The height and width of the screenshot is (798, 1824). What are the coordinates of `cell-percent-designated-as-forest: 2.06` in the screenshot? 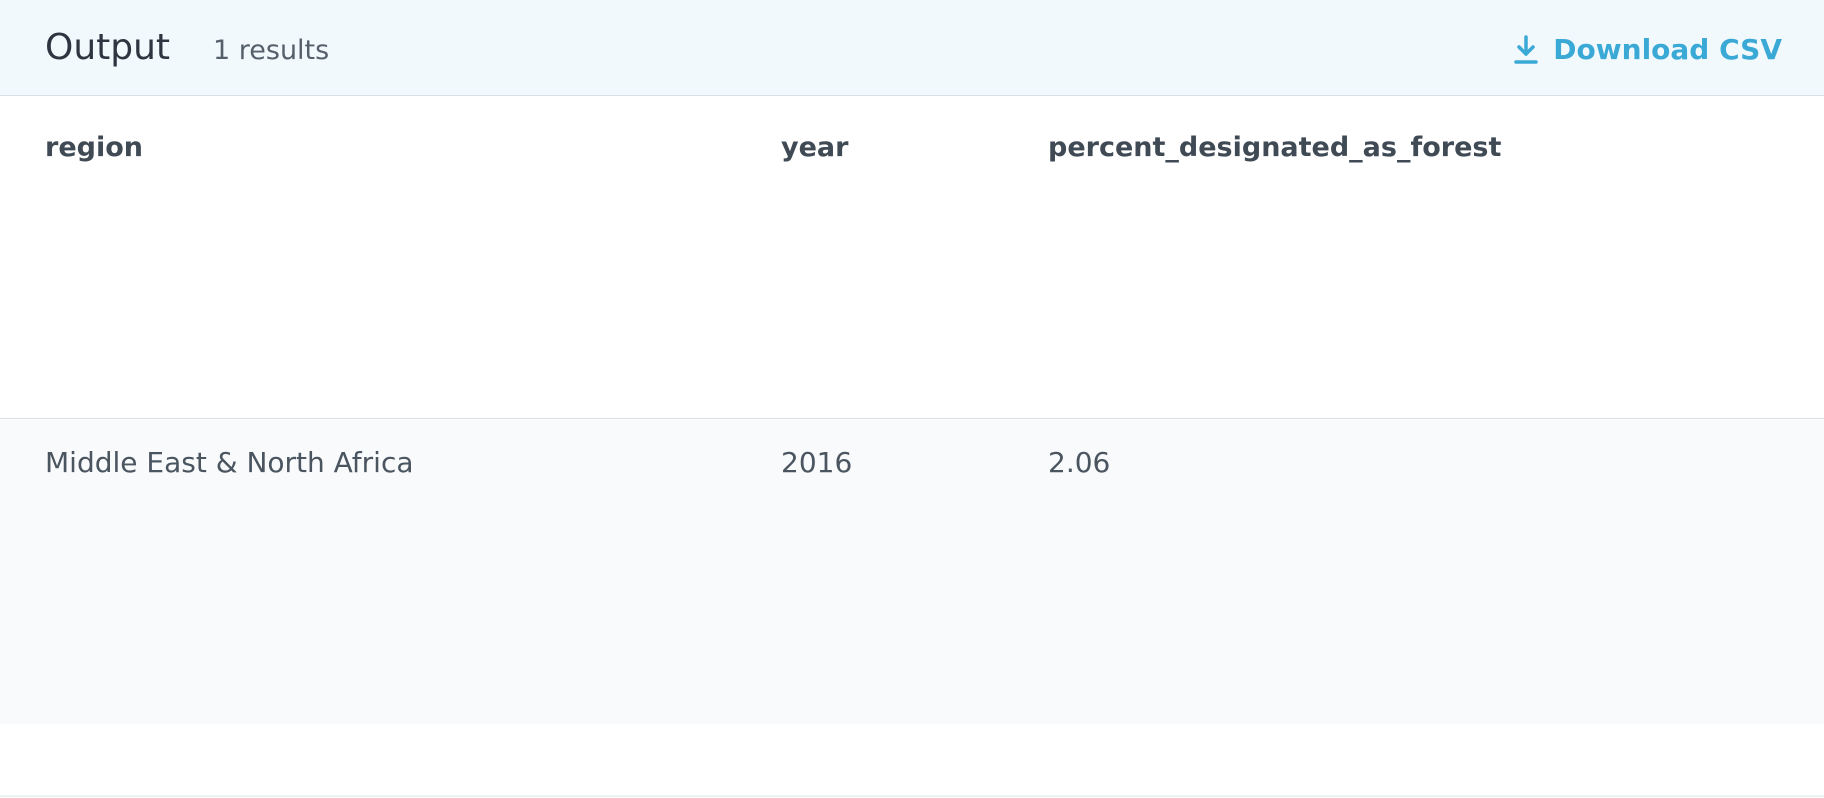 It's located at (1079, 462).